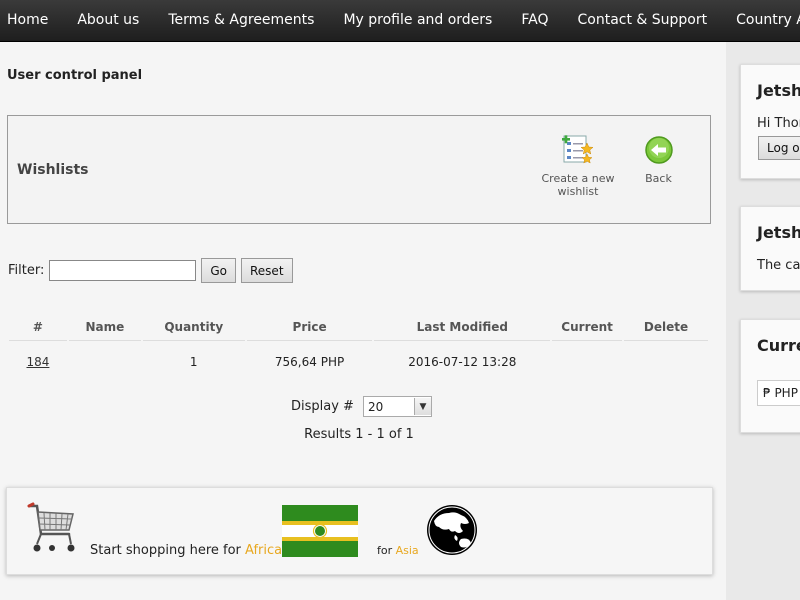 The image size is (800, 600). I want to click on currency-select: ₱ PHP, so click(778, 393).